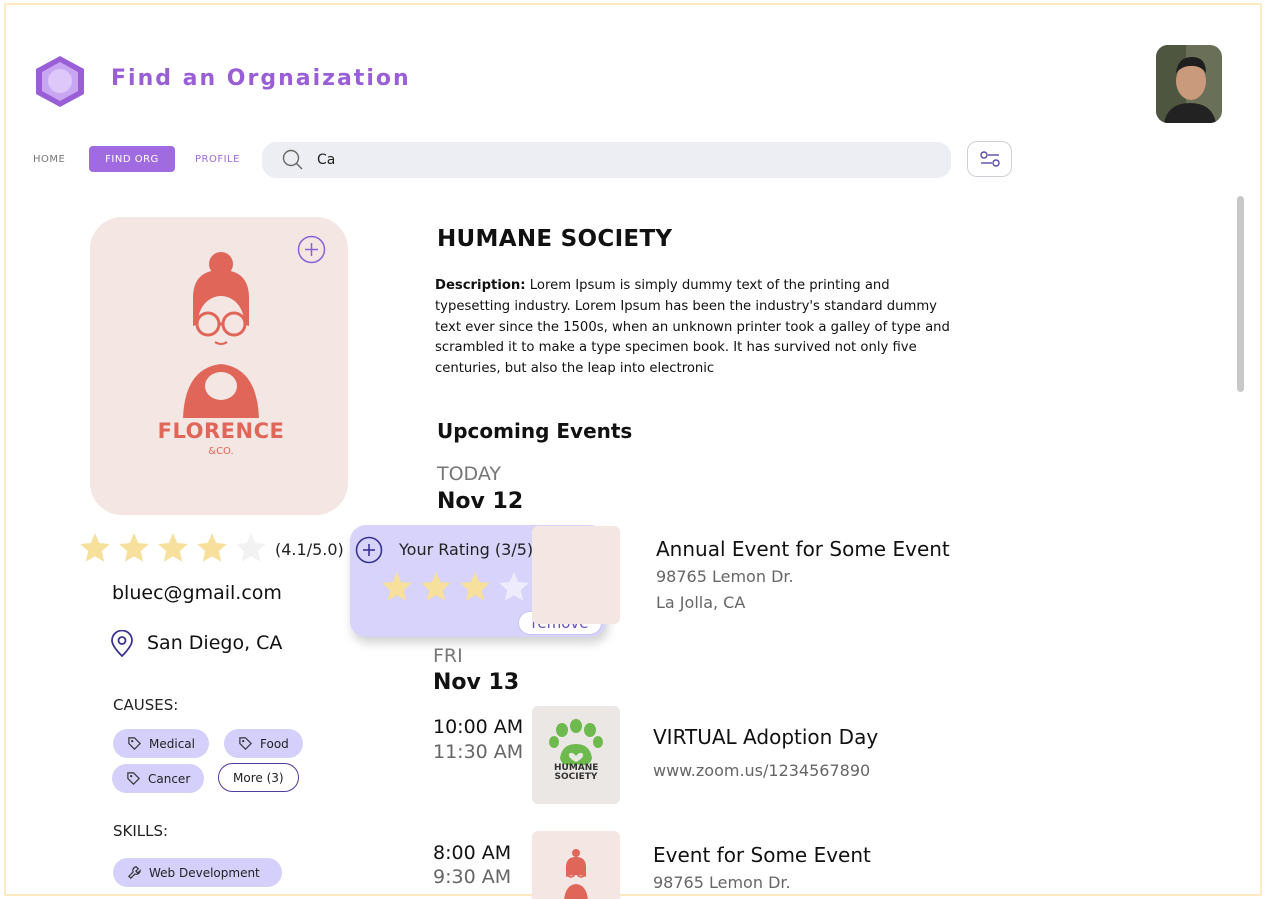 Image resolution: width=1265 pixels, height=899 pixels. What do you see at coordinates (258, 777) in the screenshot?
I see `more-causes-button: More (3)` at bounding box center [258, 777].